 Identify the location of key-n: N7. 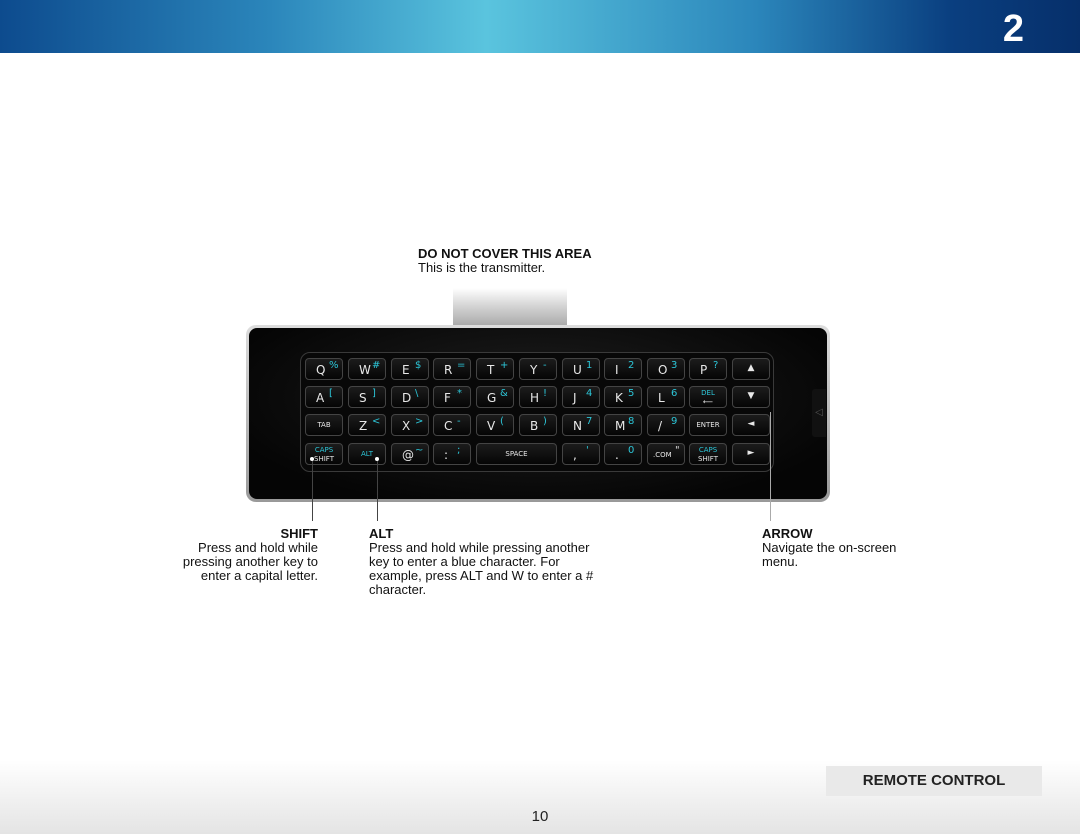
(581, 425).